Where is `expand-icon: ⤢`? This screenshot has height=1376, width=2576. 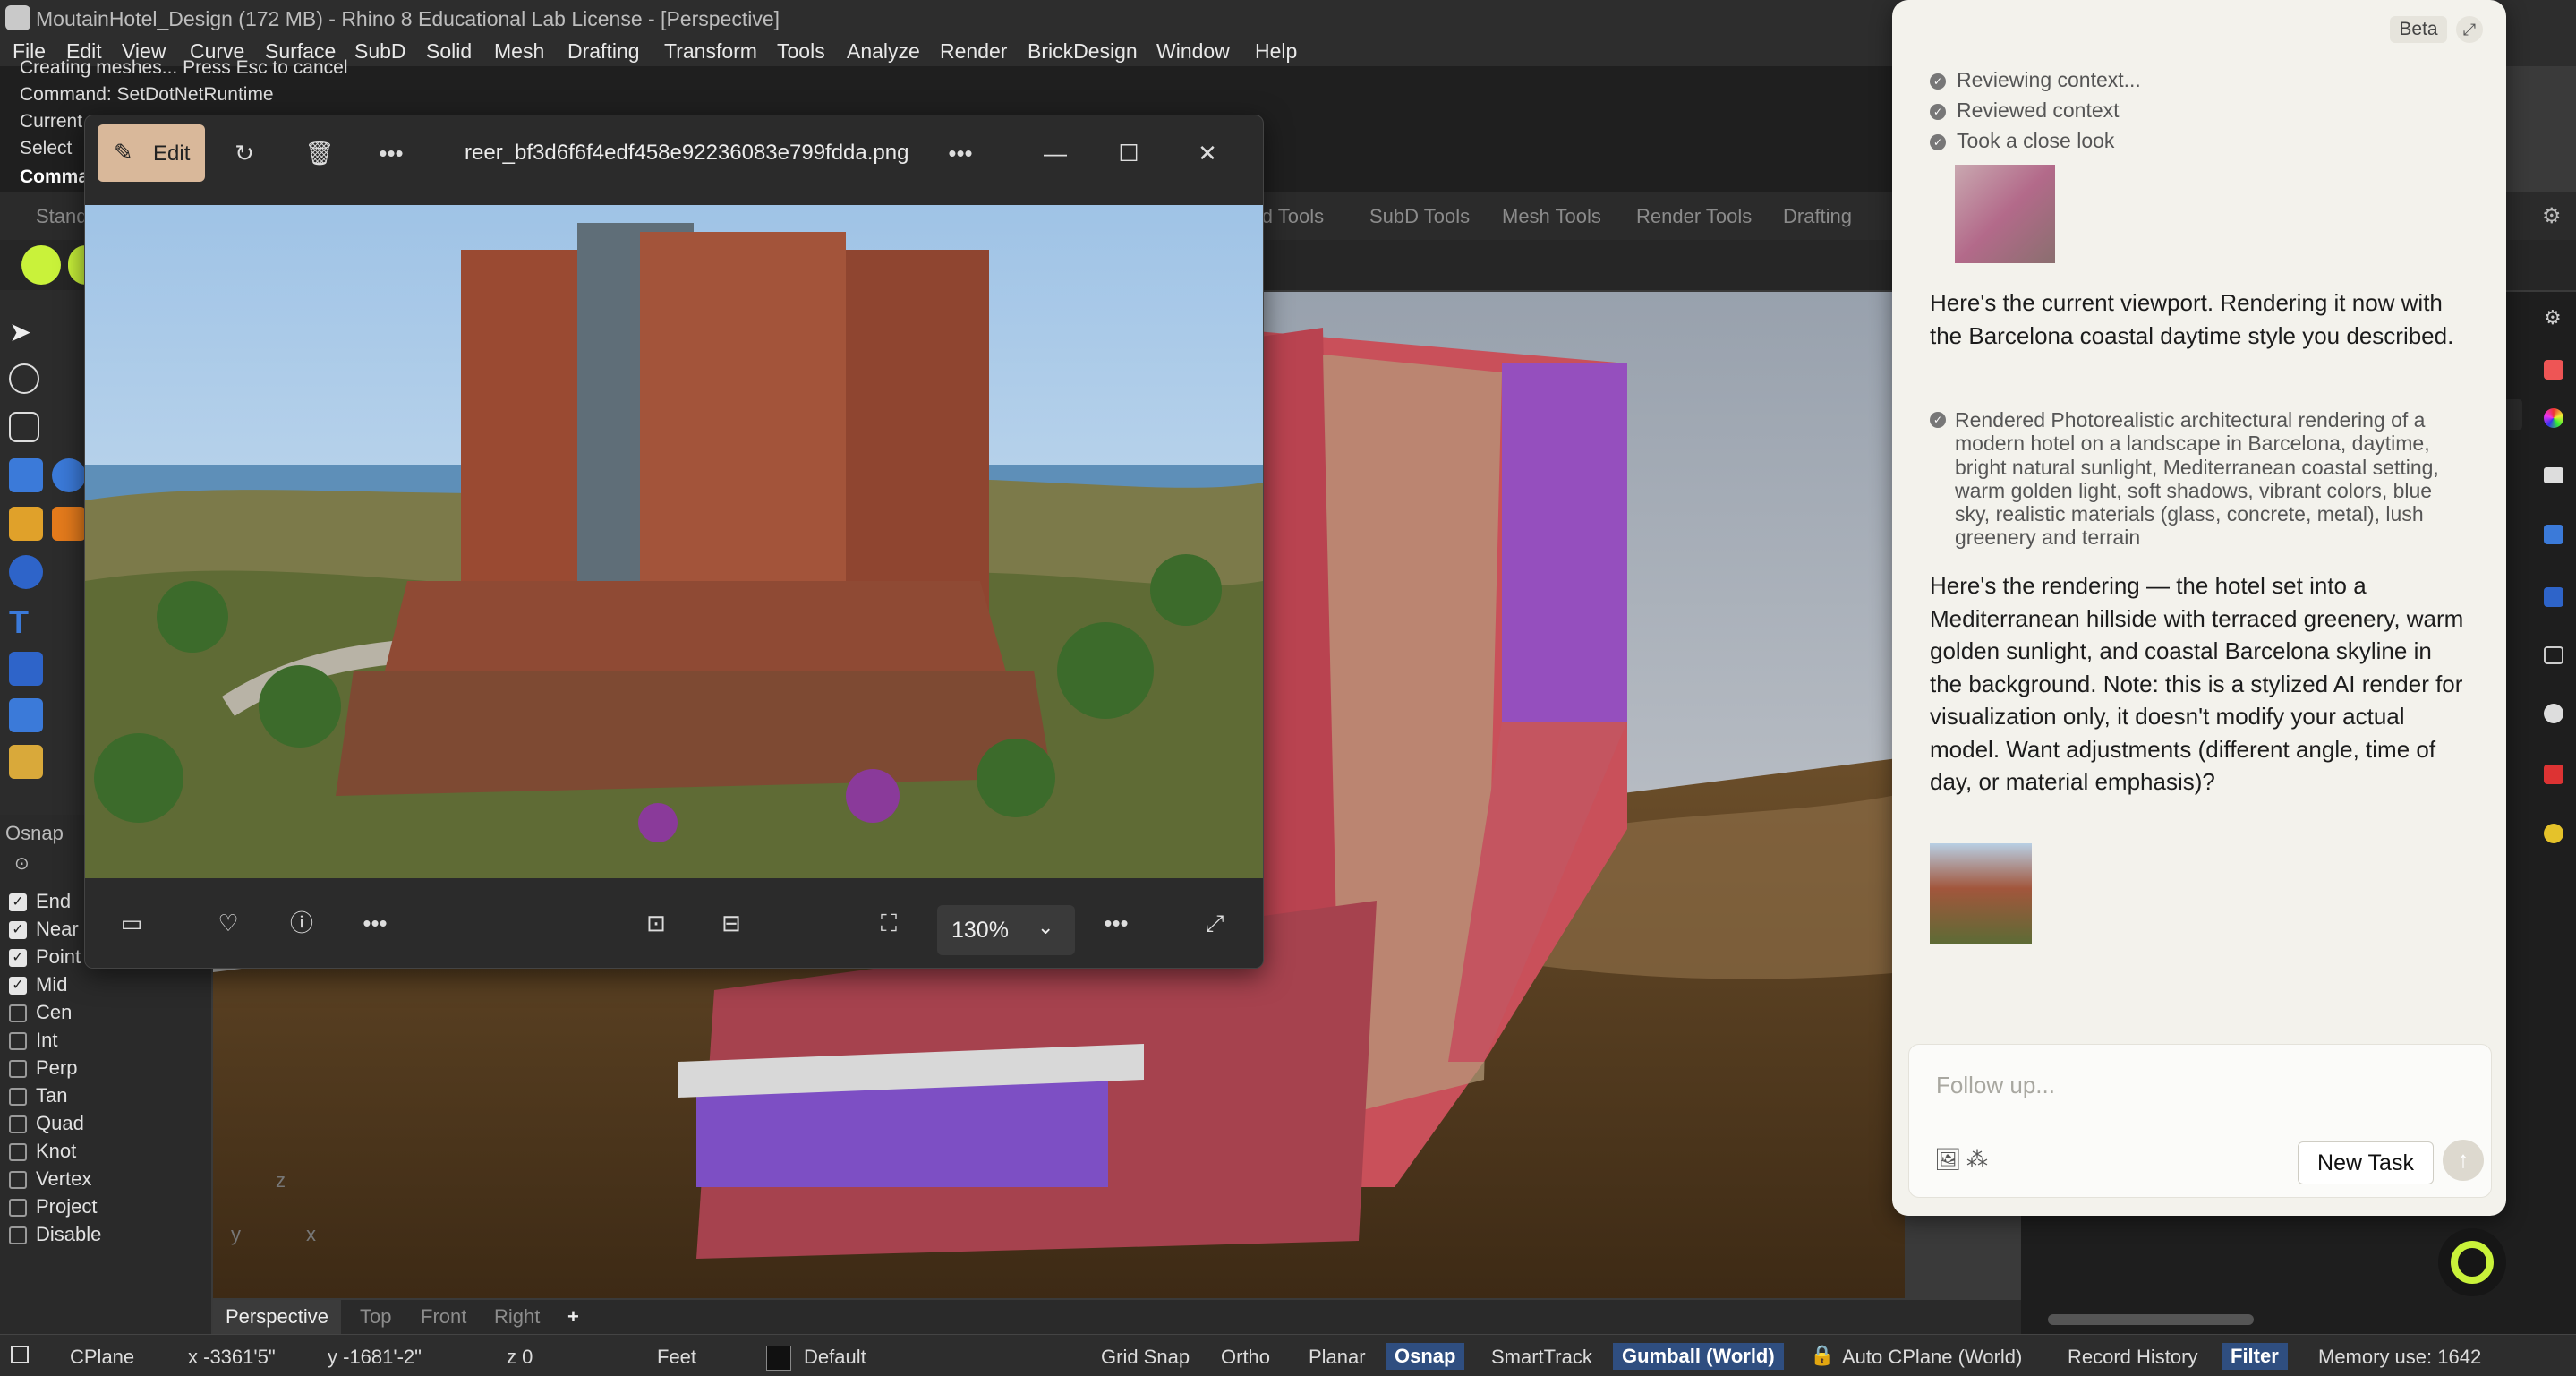 expand-icon: ⤢ is located at coordinates (2469, 30).